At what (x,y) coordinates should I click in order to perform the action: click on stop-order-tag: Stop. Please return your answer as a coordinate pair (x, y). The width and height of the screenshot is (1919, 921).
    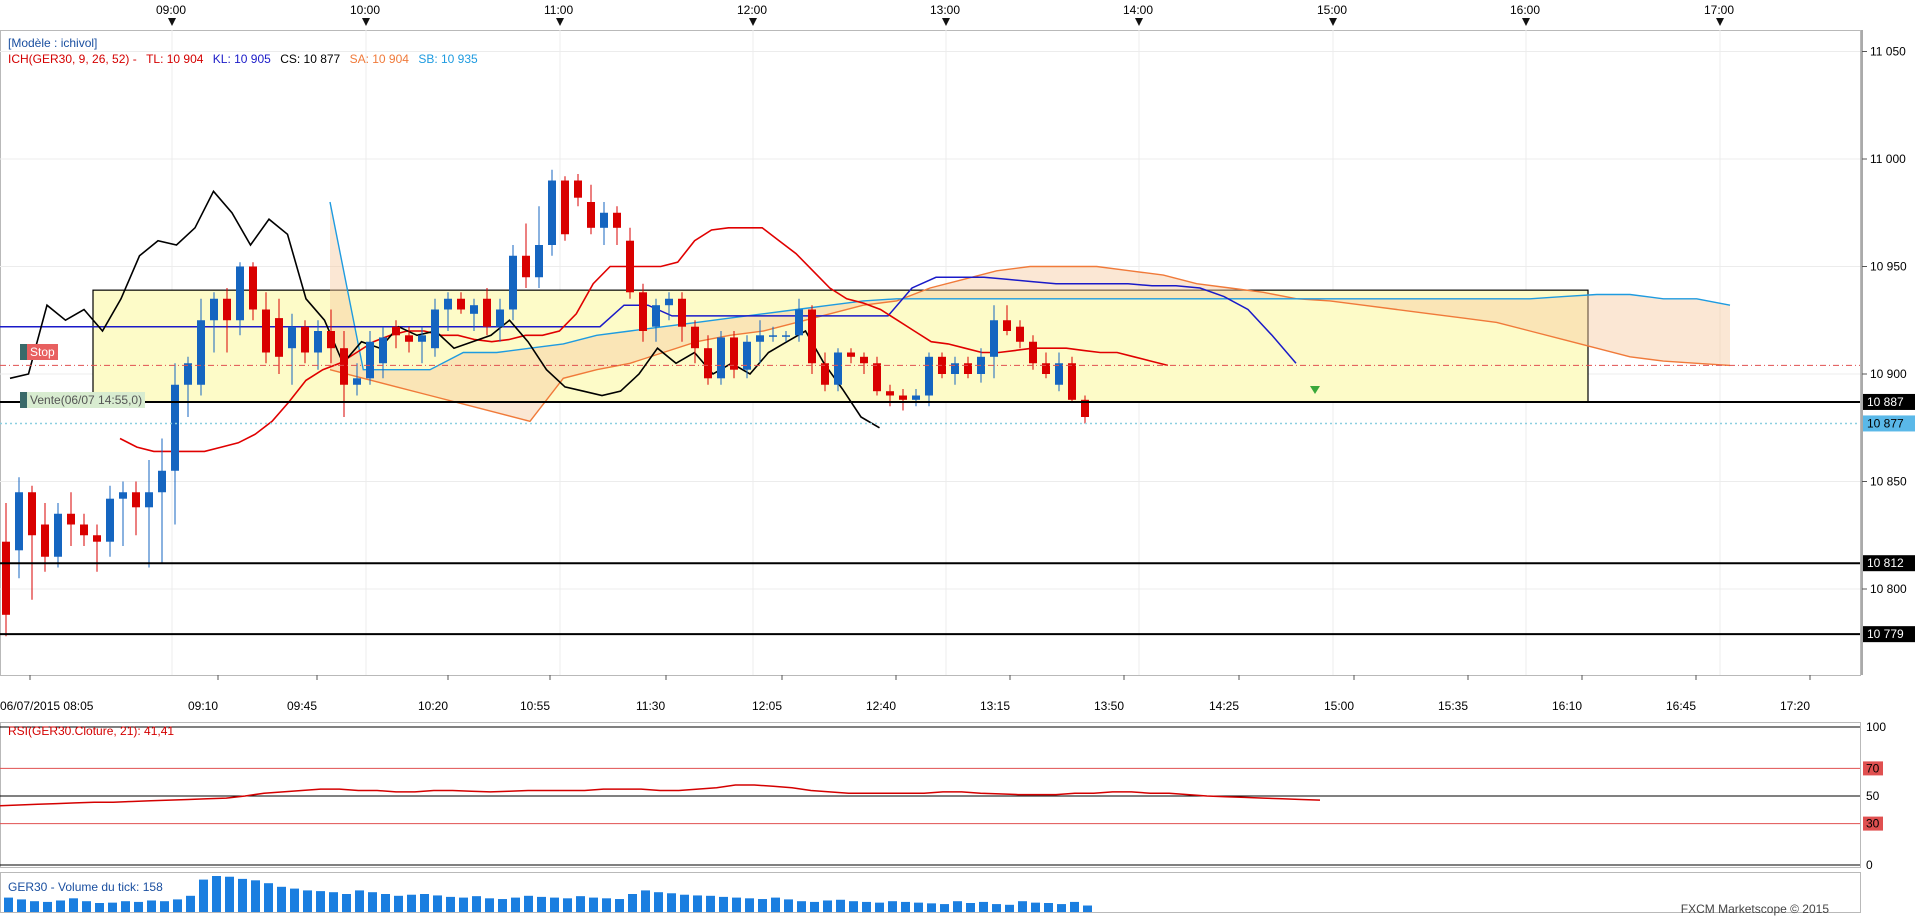
    Looking at the image, I should click on (39, 352).